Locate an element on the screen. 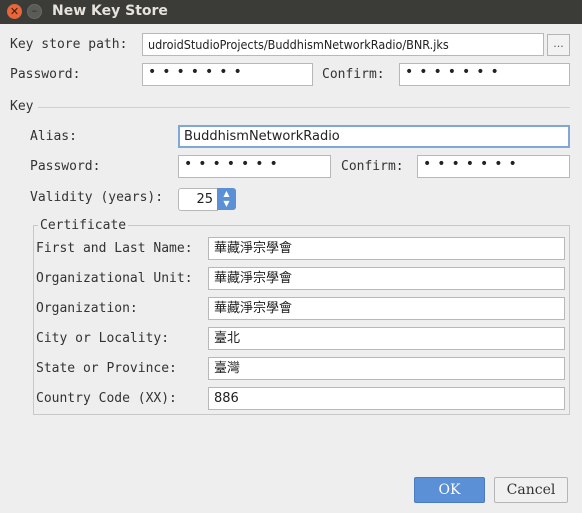 The width and height of the screenshot is (582, 513). cert-org-input: 華藏淨宗學會 is located at coordinates (386, 308).